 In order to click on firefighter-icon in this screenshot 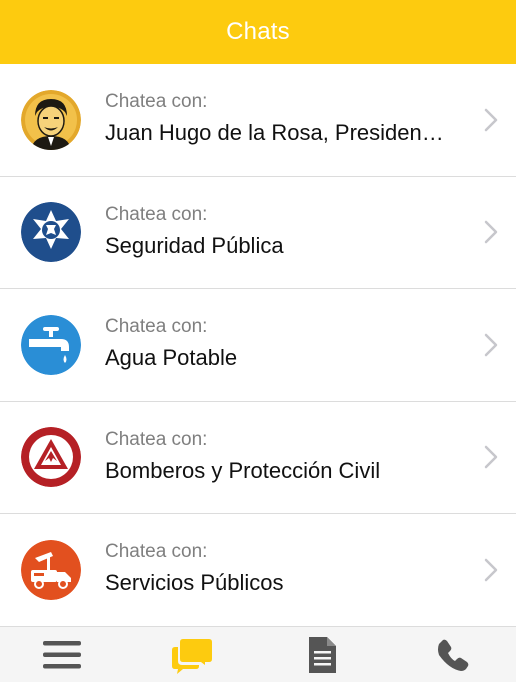, I will do `click(51, 457)`.